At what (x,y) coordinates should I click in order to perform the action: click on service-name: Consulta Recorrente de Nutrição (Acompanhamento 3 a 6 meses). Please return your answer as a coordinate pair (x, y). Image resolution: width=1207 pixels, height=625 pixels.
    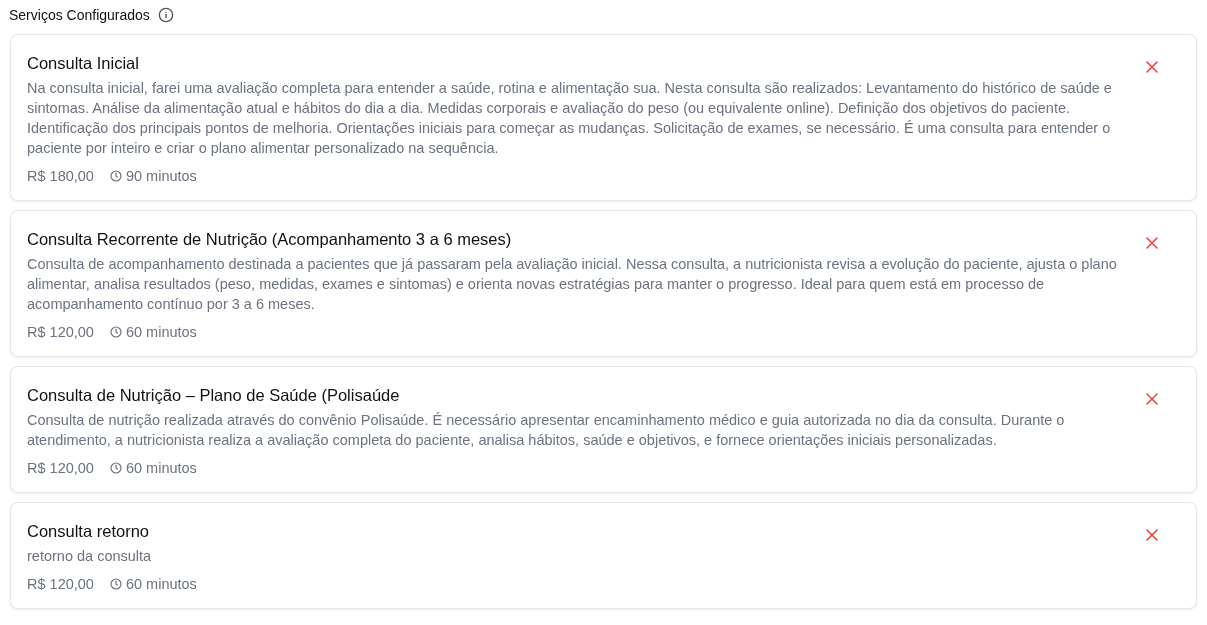
    Looking at the image, I should click on (270, 239).